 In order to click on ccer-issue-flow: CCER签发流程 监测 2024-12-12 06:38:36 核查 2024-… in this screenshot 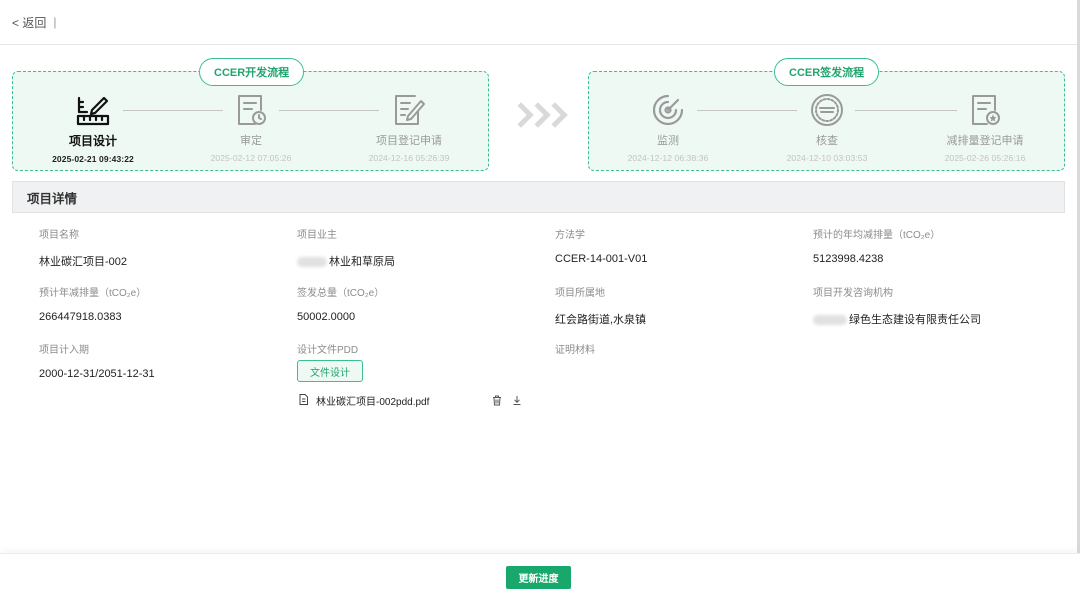, I will do `click(826, 114)`.